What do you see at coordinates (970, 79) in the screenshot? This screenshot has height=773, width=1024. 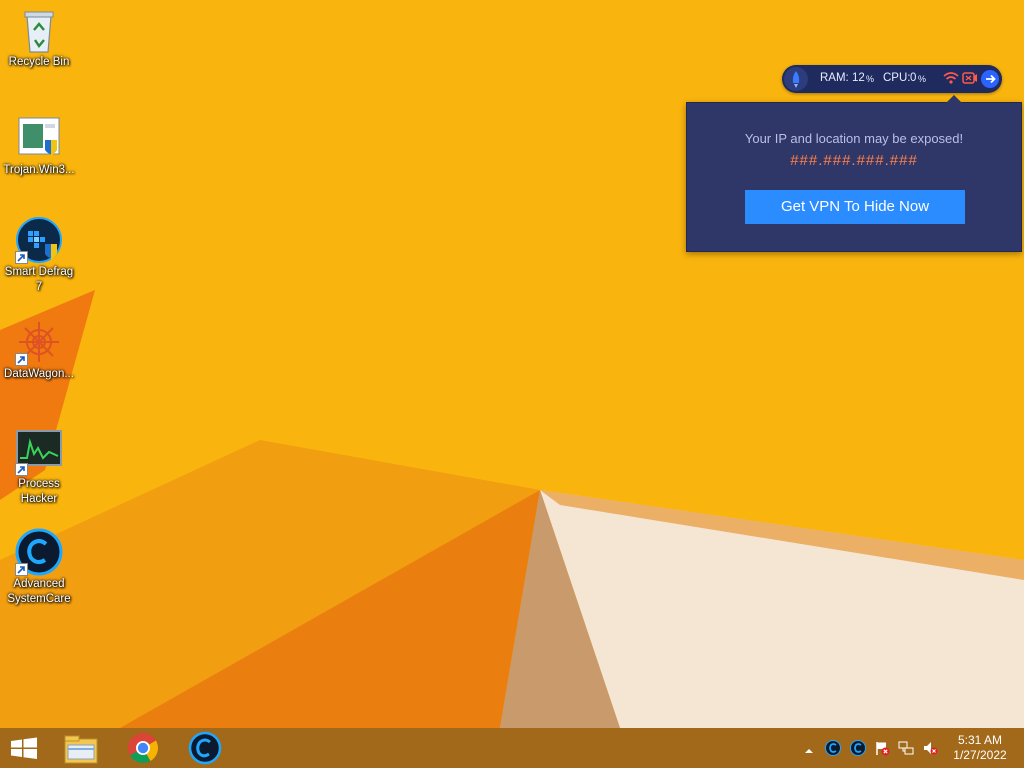 I see `camera-warning-icon` at bounding box center [970, 79].